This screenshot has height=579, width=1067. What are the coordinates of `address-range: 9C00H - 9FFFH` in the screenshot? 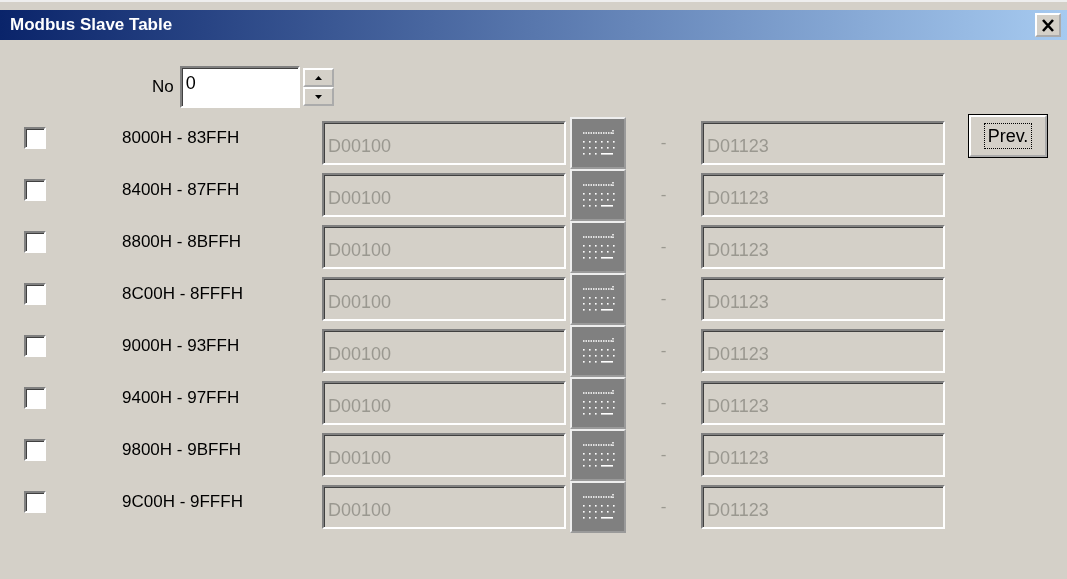 It's located at (183, 502).